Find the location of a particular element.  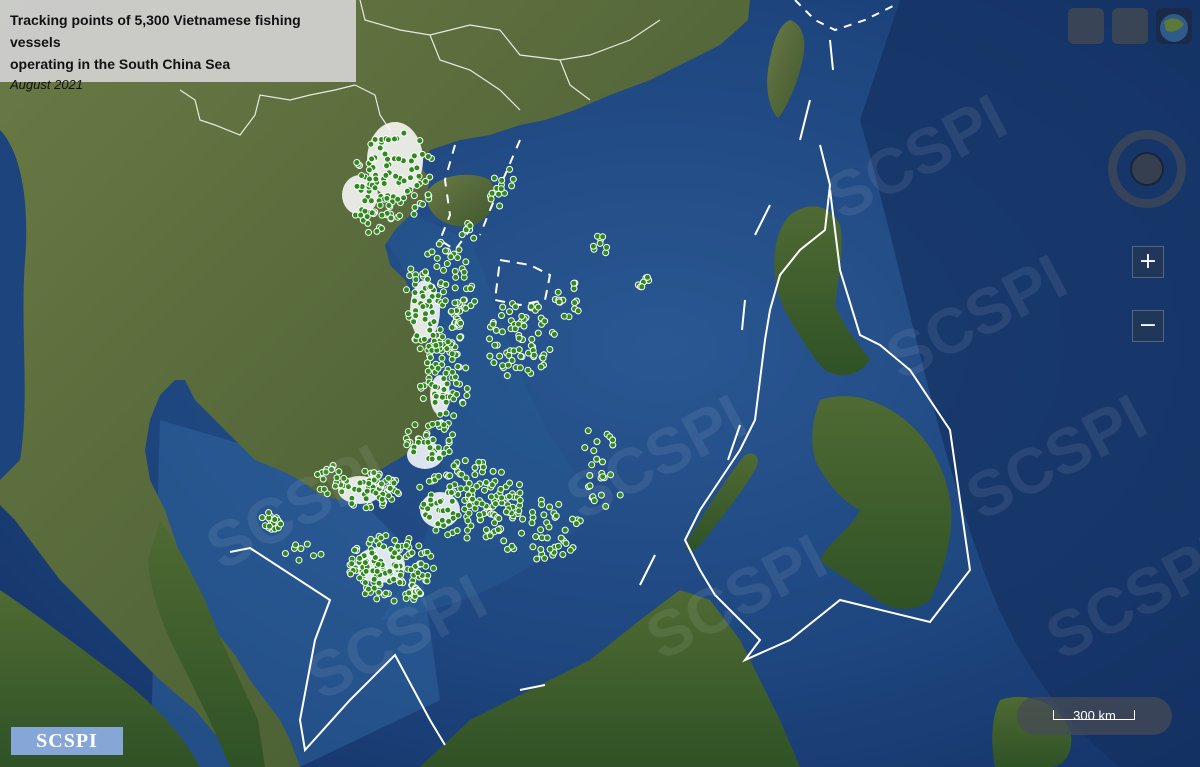

compass-icon is located at coordinates (1147, 169).